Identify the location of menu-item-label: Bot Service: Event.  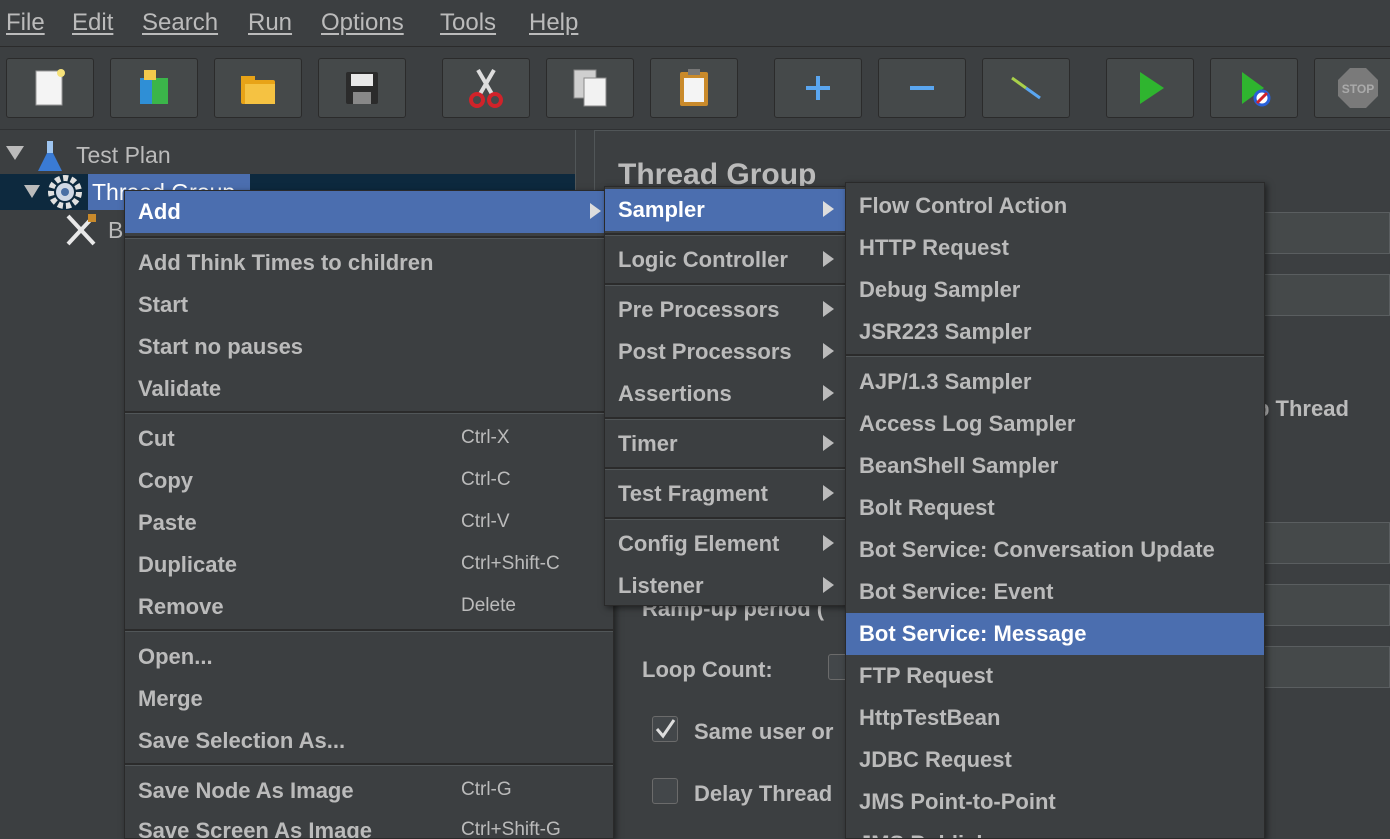
(956, 591).